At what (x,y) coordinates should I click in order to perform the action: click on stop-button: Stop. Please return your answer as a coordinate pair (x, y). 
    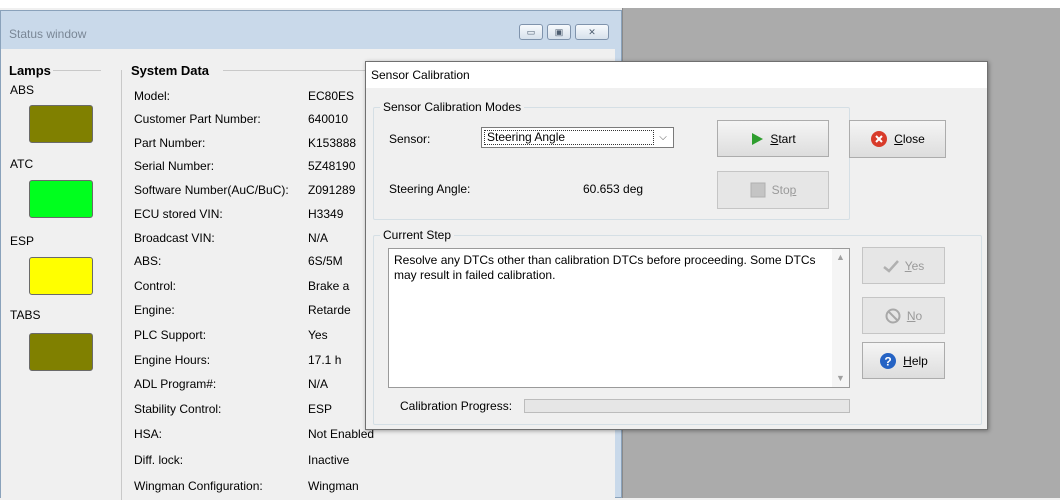
    Looking at the image, I should click on (773, 190).